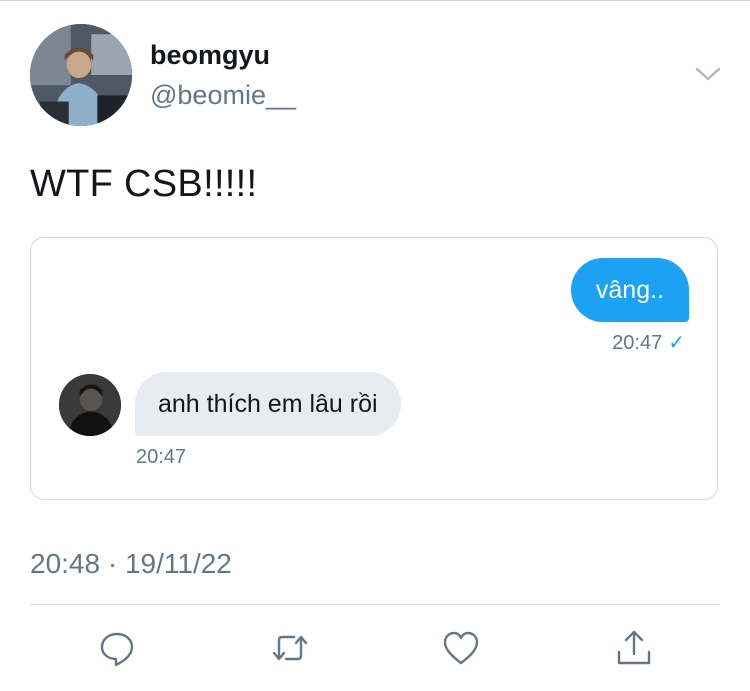 The width and height of the screenshot is (750, 691). What do you see at coordinates (144, 184) in the screenshot?
I see `tweet-text: WTF CSB!!!!!` at bounding box center [144, 184].